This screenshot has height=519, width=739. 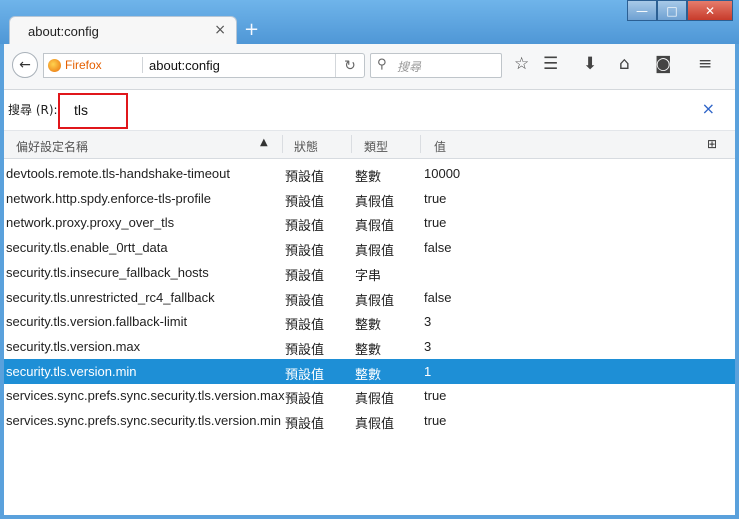 I want to click on tab-about-config: about:config ×, so click(x=123, y=30).